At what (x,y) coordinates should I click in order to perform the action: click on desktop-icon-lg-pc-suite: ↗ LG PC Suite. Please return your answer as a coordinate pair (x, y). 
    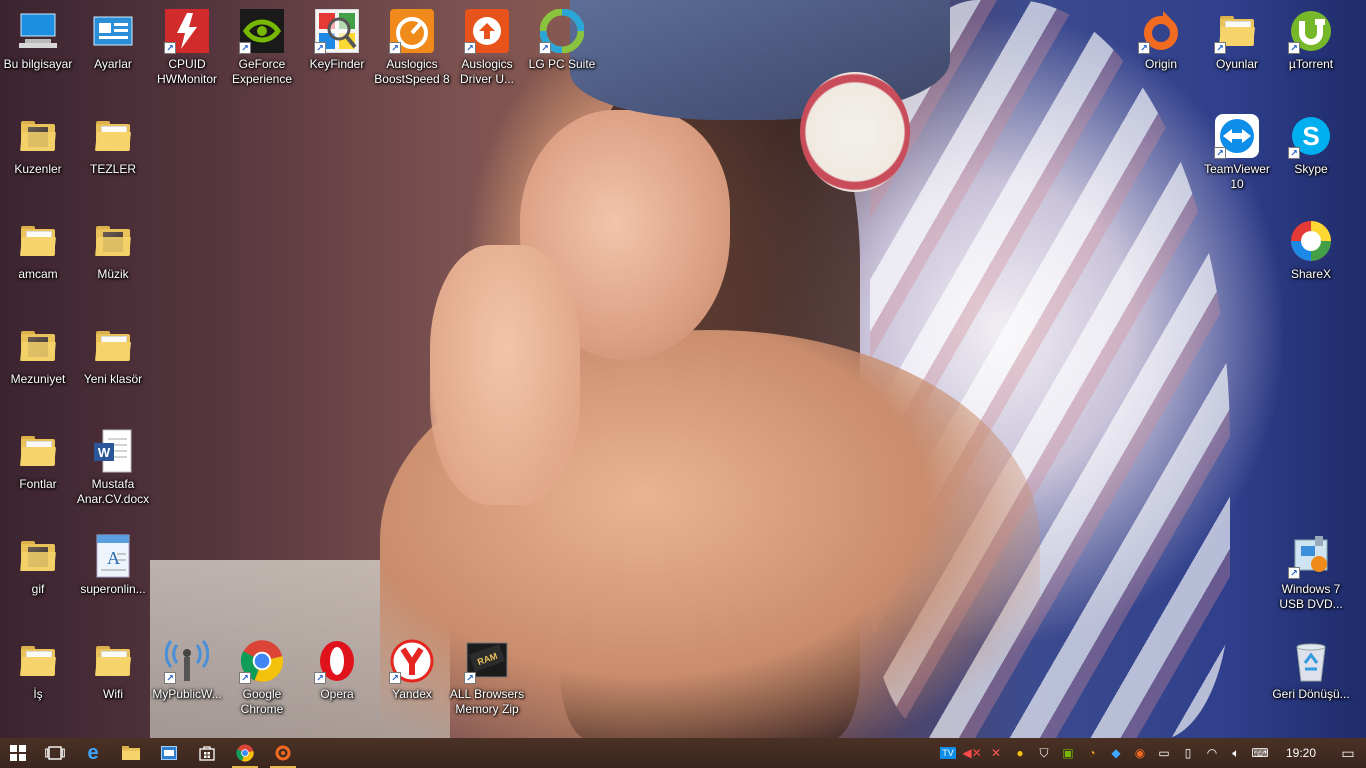
    Looking at the image, I should click on (562, 40).